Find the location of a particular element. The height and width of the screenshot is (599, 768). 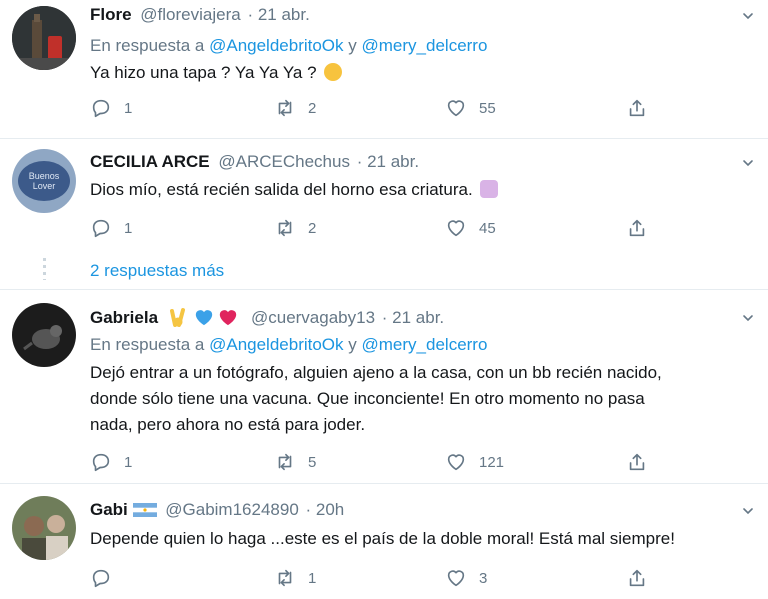

tweet-date: · 20h is located at coordinates (325, 509).